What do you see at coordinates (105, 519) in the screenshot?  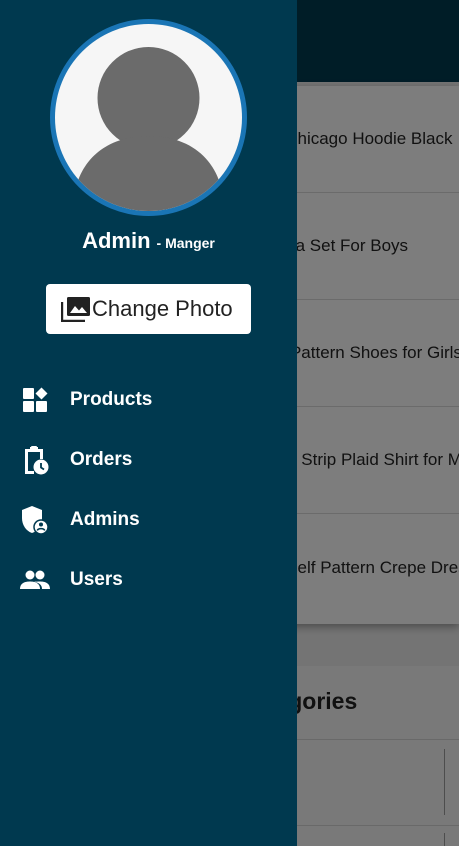 I see `nav-item-label: Admins` at bounding box center [105, 519].